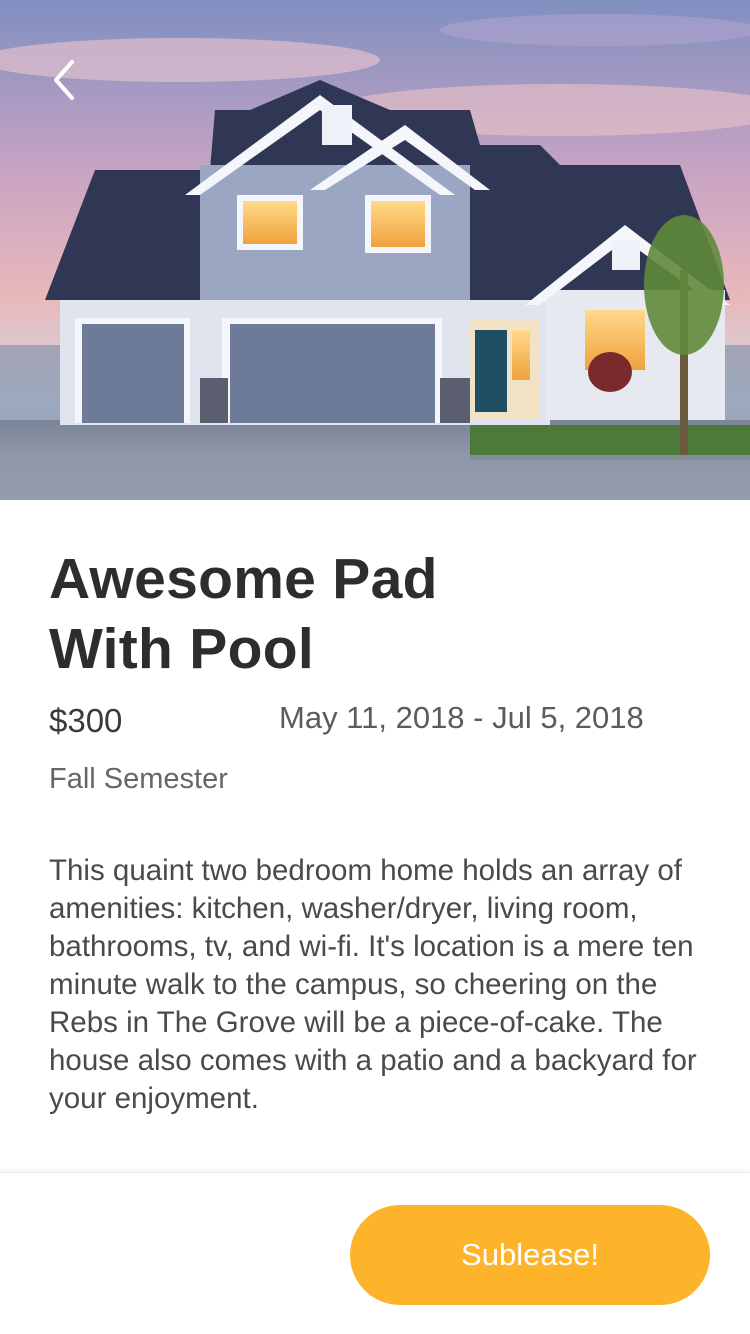 The image size is (750, 1334). Describe the element at coordinates (138, 779) in the screenshot. I see `listing-term: Fall Semester` at that location.